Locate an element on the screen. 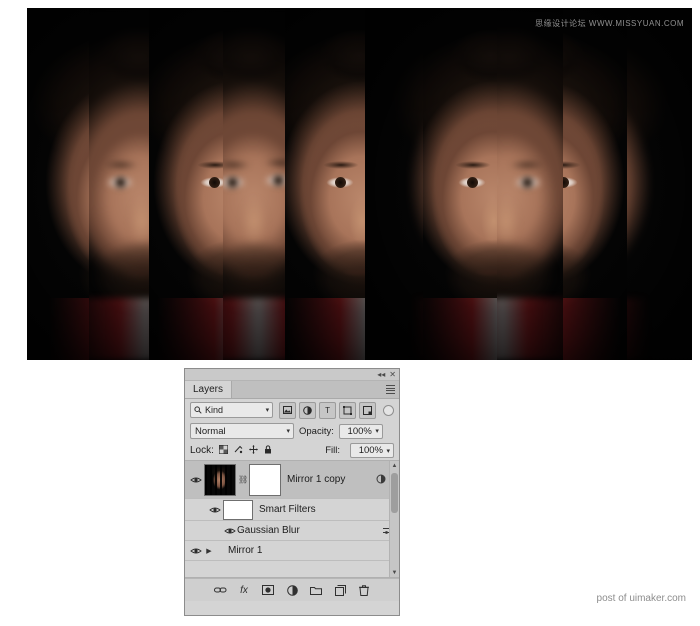 This screenshot has height=626, width=700. delete-layer-icon is located at coordinates (364, 590).